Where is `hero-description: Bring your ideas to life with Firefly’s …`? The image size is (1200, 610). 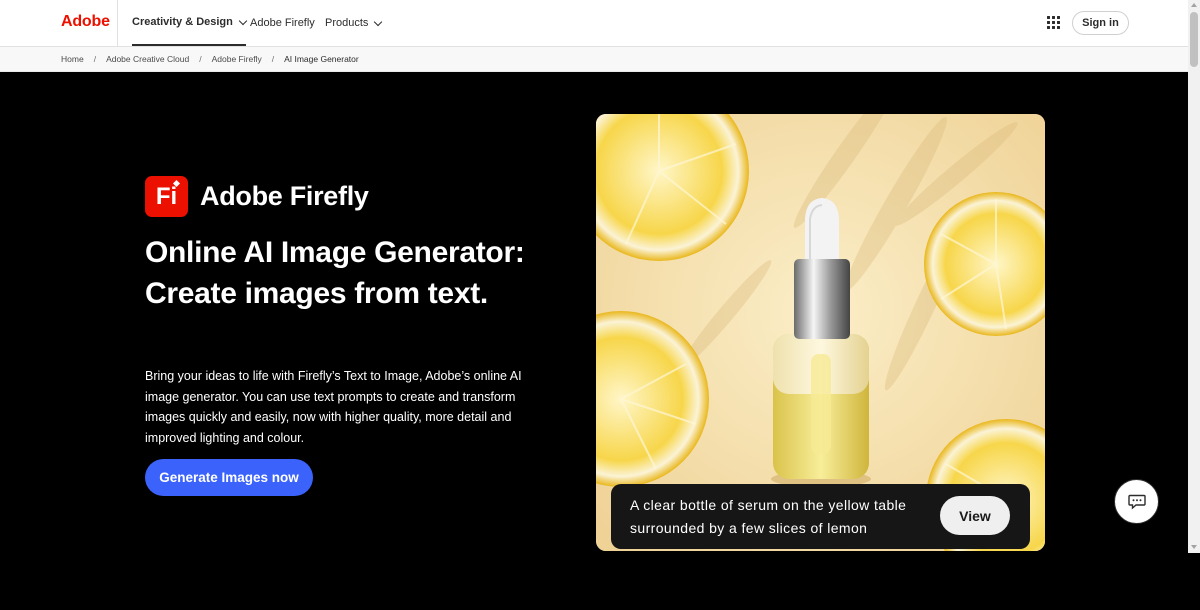 hero-description: Bring your ideas to life with Firefly’s … is located at coordinates (333, 407).